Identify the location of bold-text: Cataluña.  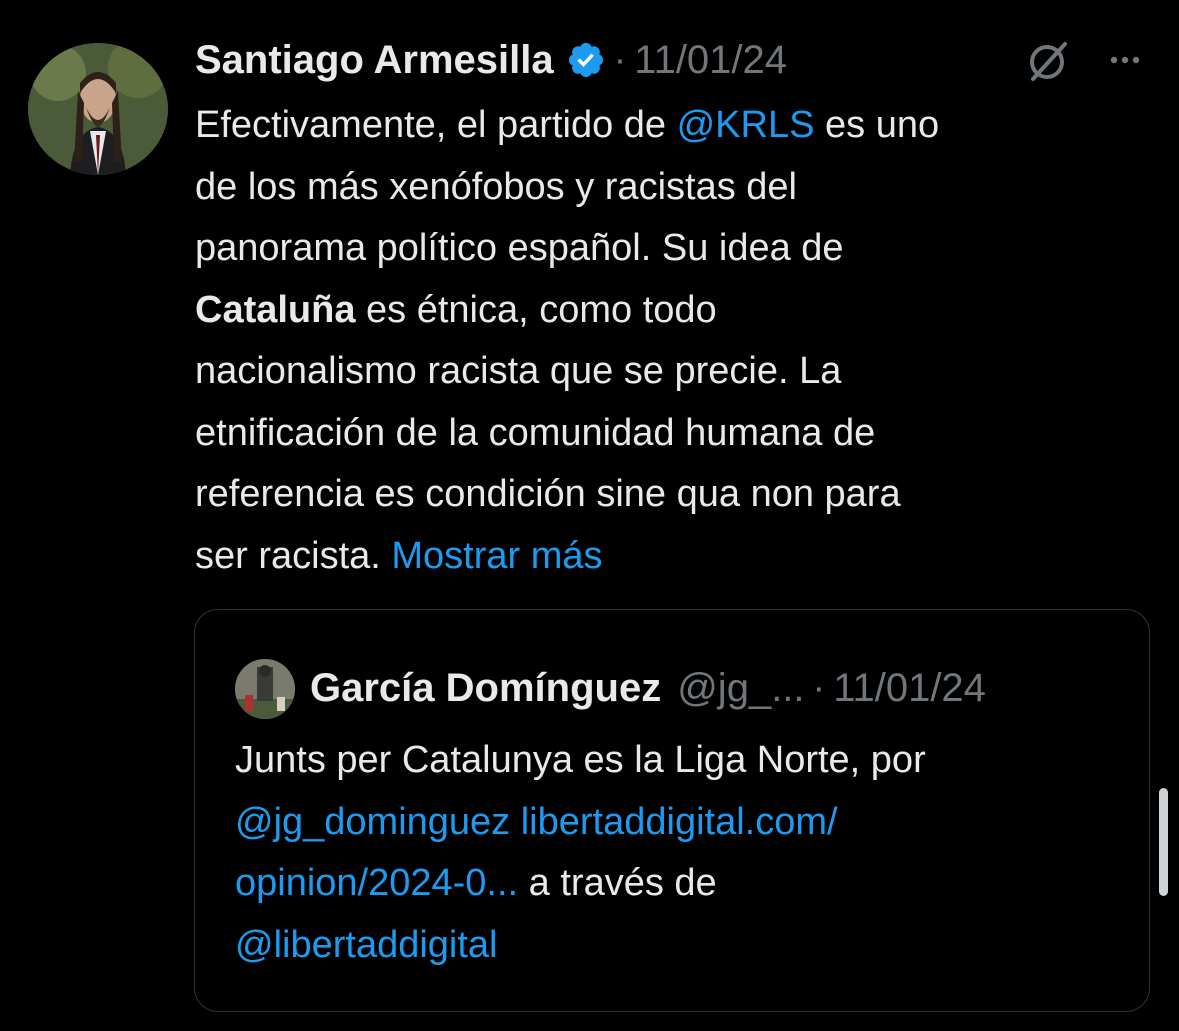
(275, 309).